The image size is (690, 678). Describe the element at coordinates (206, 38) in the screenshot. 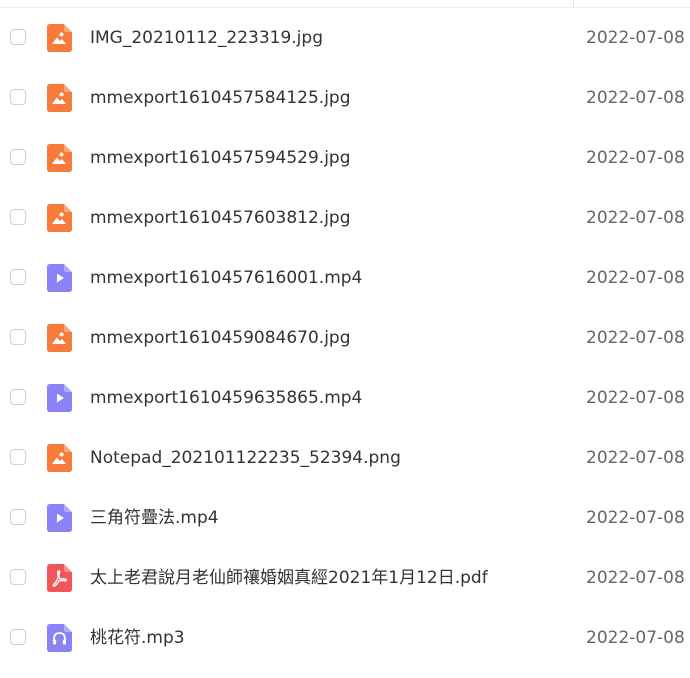

I see `file-name: IMG_20210112_223319.jpg` at that location.